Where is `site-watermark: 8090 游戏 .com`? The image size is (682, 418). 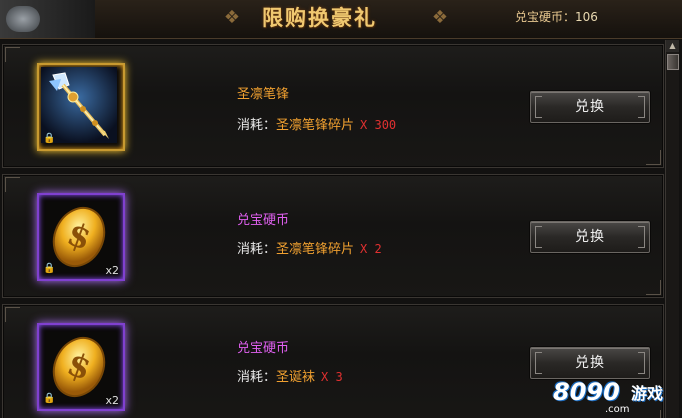
site-watermark: 8090 游戏 .com is located at coordinates (613, 397).